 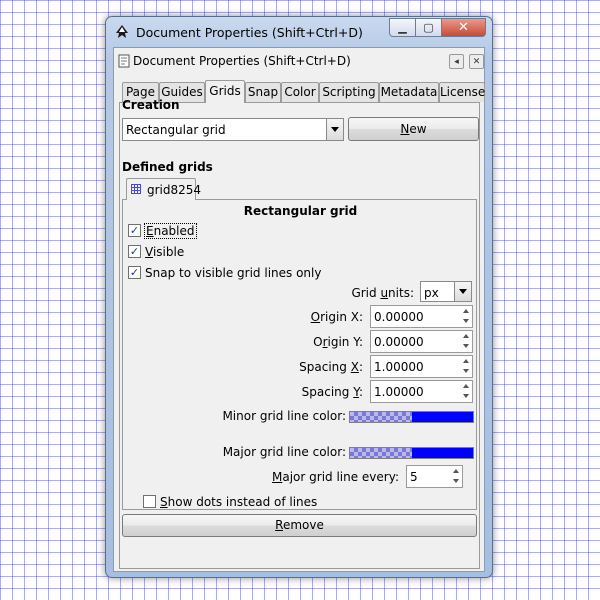 I want to click on tab-scripting: Scripting, so click(x=349, y=92).